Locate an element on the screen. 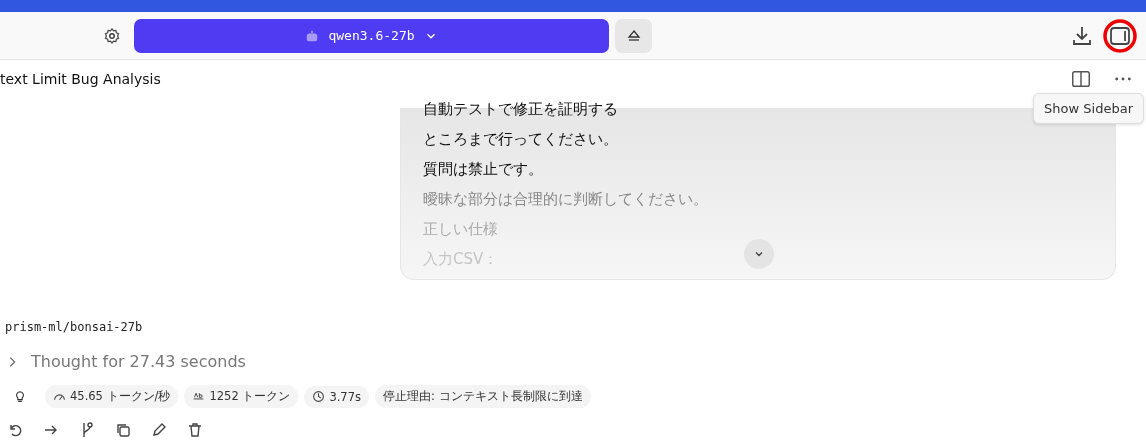 The height and width of the screenshot is (447, 1146). robot-icon is located at coordinates (312, 35).